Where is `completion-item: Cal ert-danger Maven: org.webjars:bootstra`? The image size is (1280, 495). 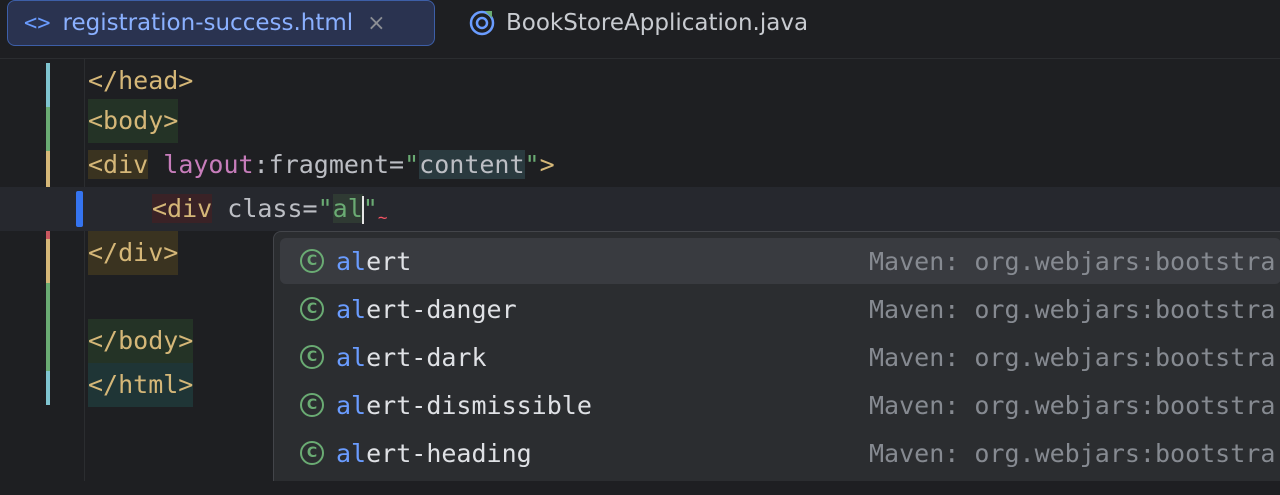 completion-item: Cal ert-danger Maven: org.webjars:bootstra is located at coordinates (780, 309).